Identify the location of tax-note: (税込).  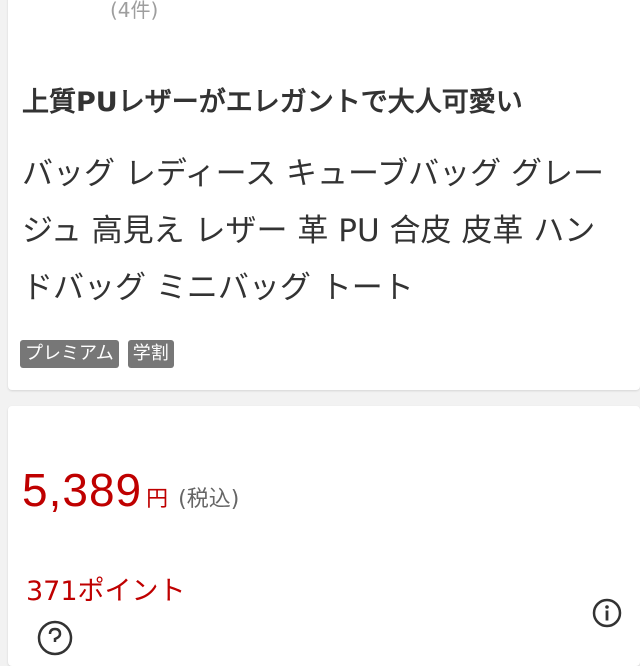
(209, 499).